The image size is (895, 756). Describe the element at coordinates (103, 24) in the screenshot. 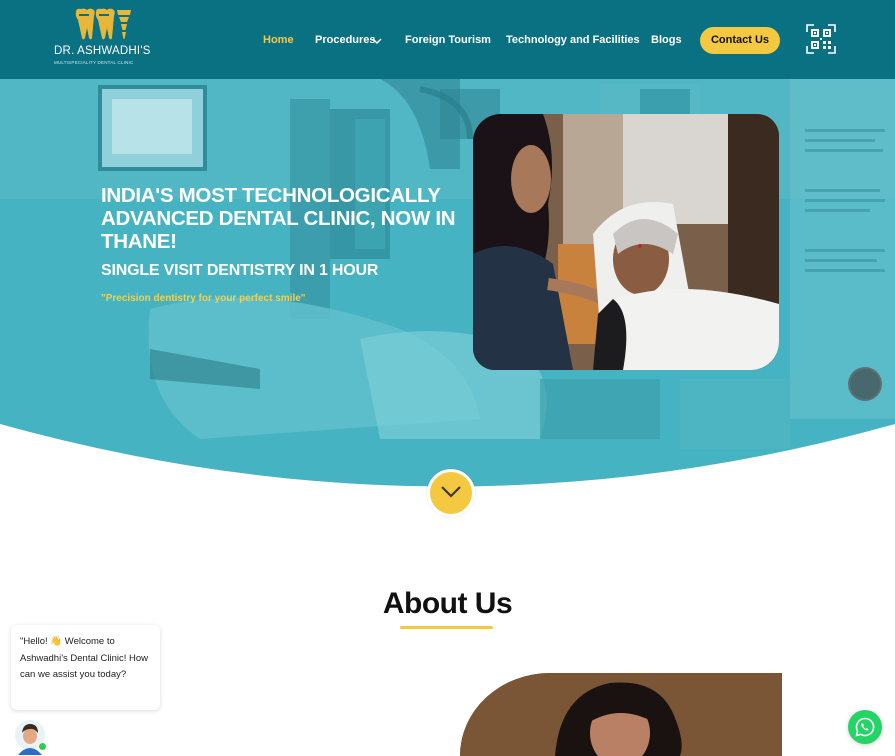

I see `teeth-logo-icon` at that location.